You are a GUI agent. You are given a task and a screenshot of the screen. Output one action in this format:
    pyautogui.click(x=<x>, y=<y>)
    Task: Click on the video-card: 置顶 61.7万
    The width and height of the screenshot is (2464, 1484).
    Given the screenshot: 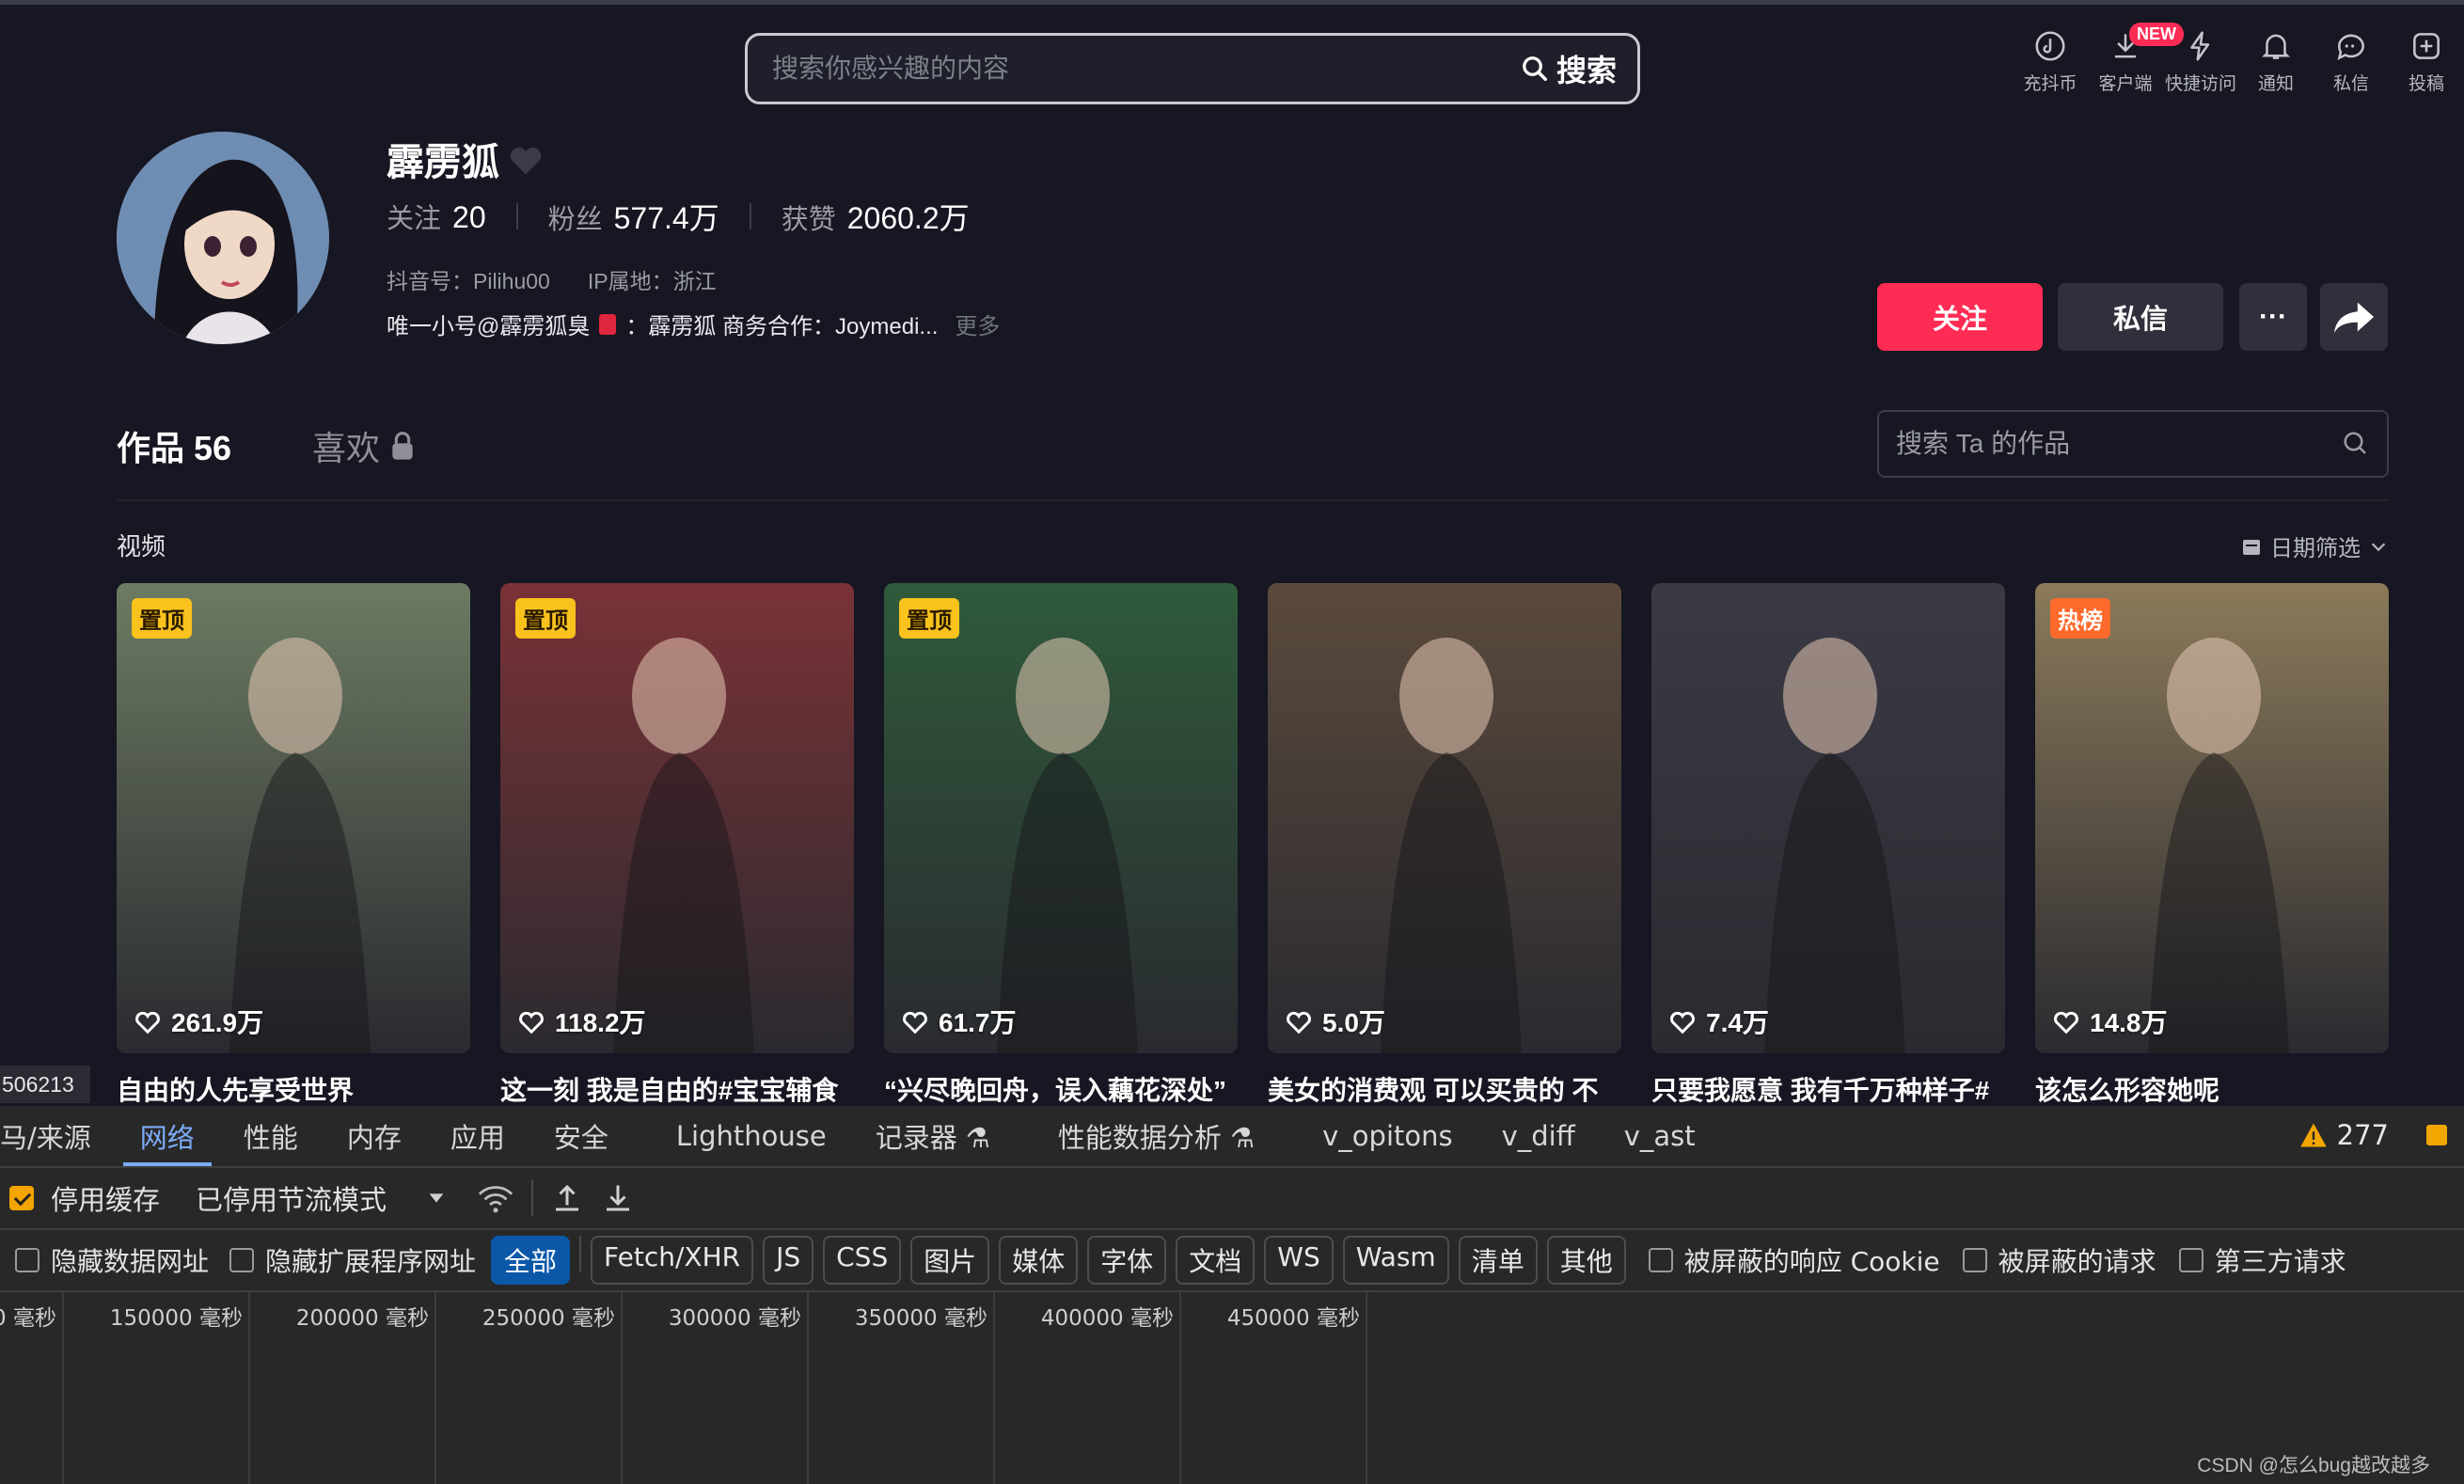 What is the action you would take?
    pyautogui.click(x=1061, y=818)
    